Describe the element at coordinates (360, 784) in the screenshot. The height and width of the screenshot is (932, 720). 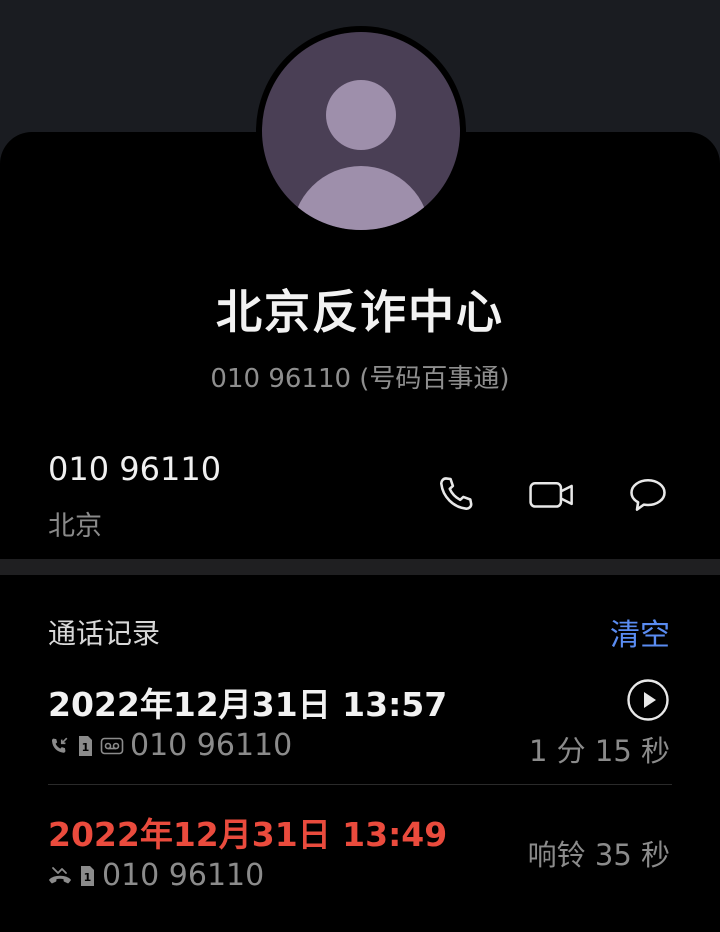
I see `list-divider` at that location.